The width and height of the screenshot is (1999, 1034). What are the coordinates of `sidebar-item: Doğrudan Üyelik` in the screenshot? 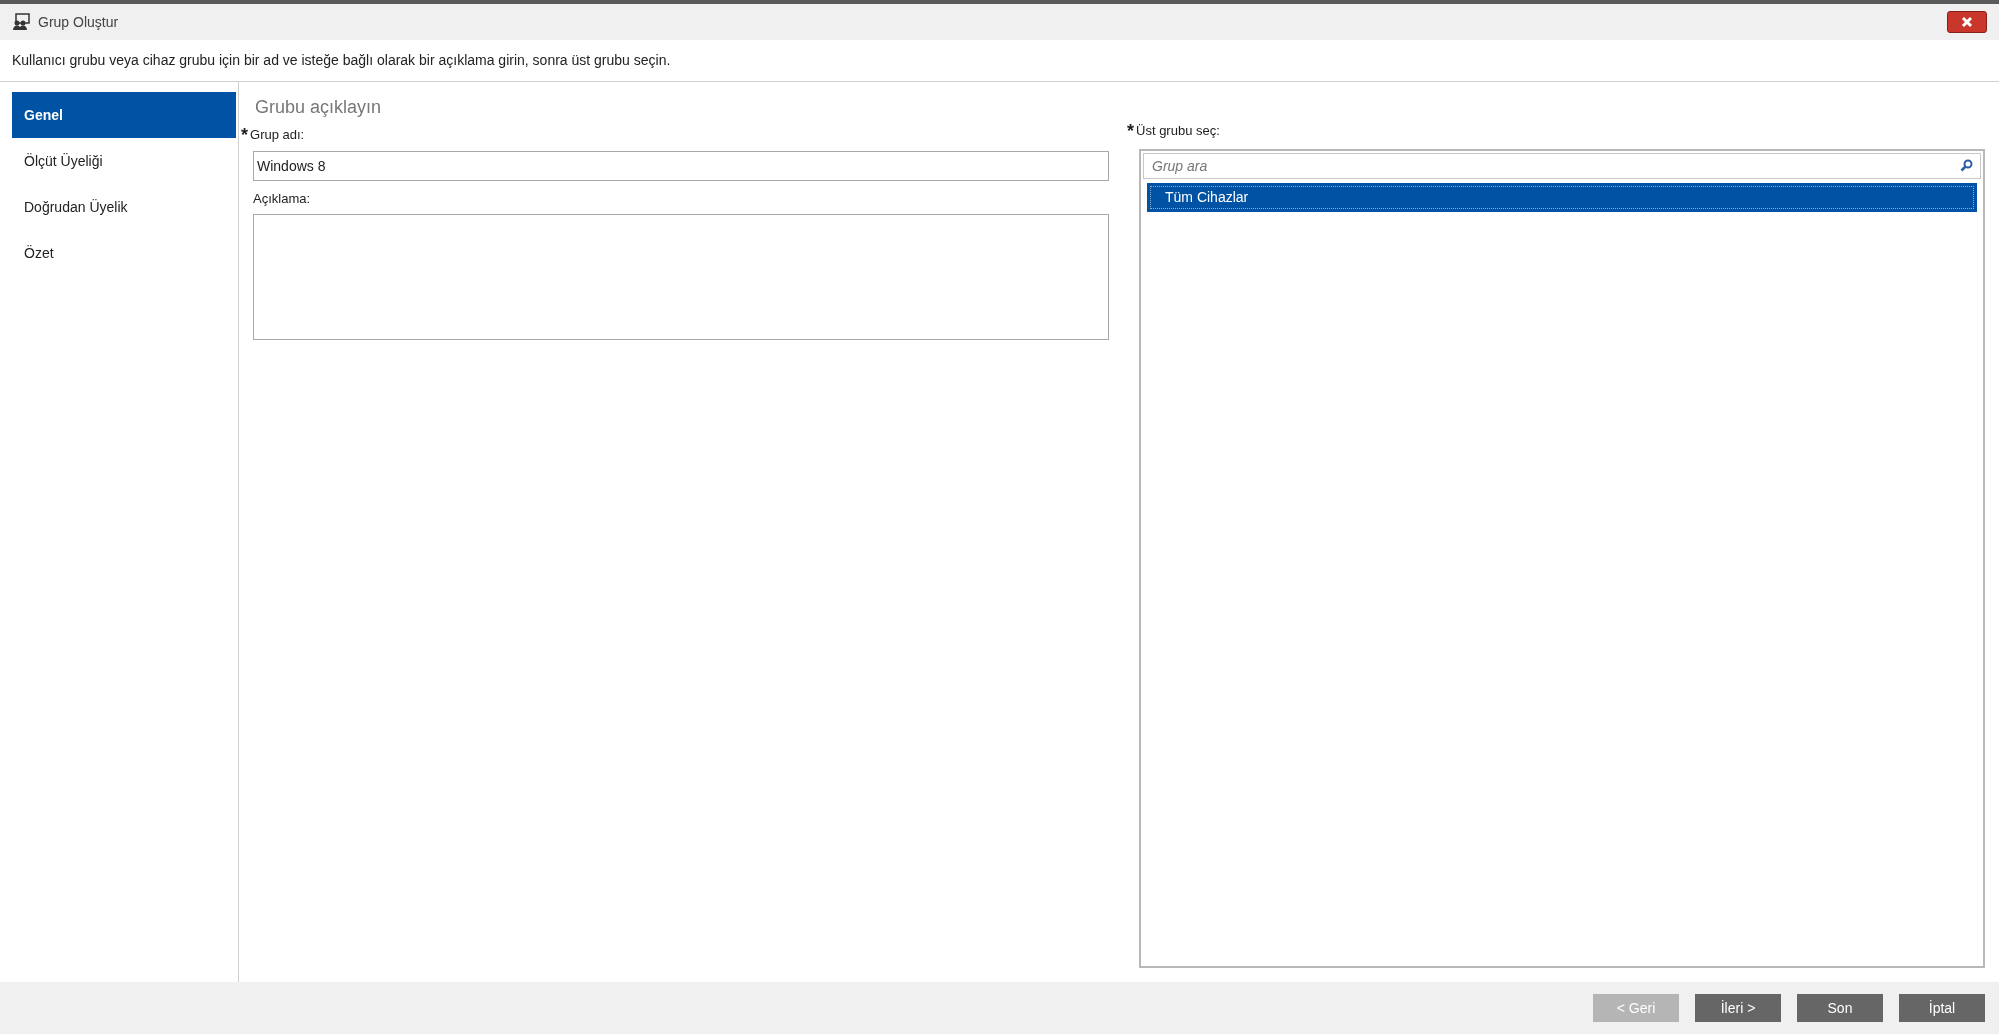 It's located at (124, 207).